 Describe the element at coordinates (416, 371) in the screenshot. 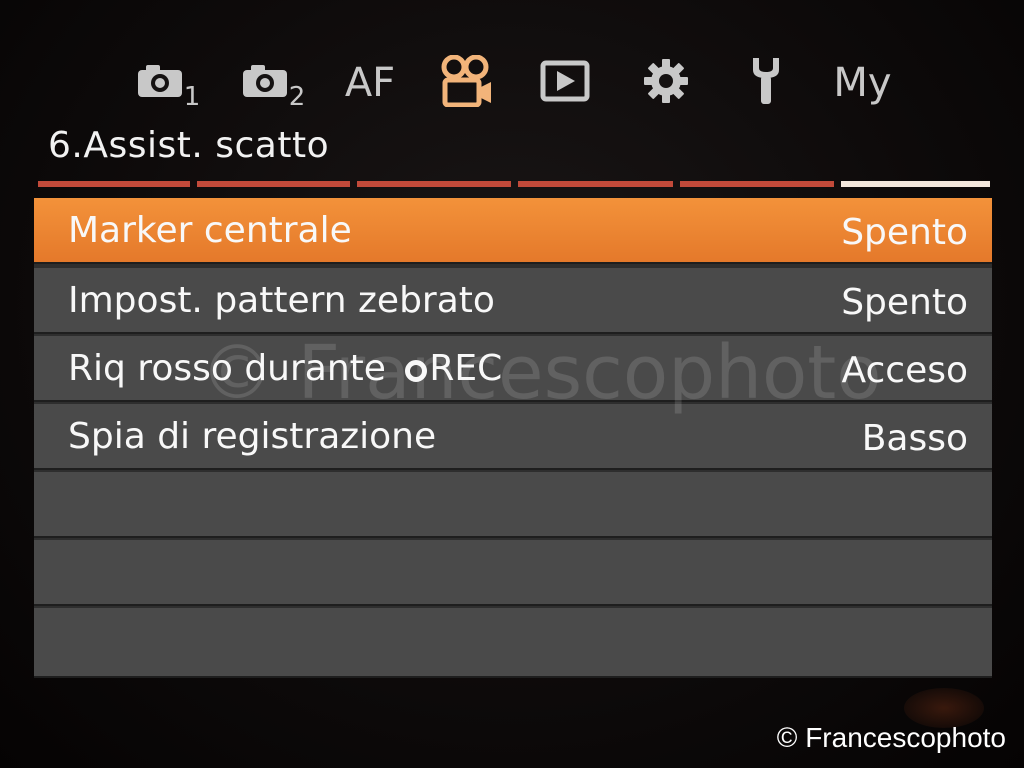

I see `record-ring-icon` at that location.